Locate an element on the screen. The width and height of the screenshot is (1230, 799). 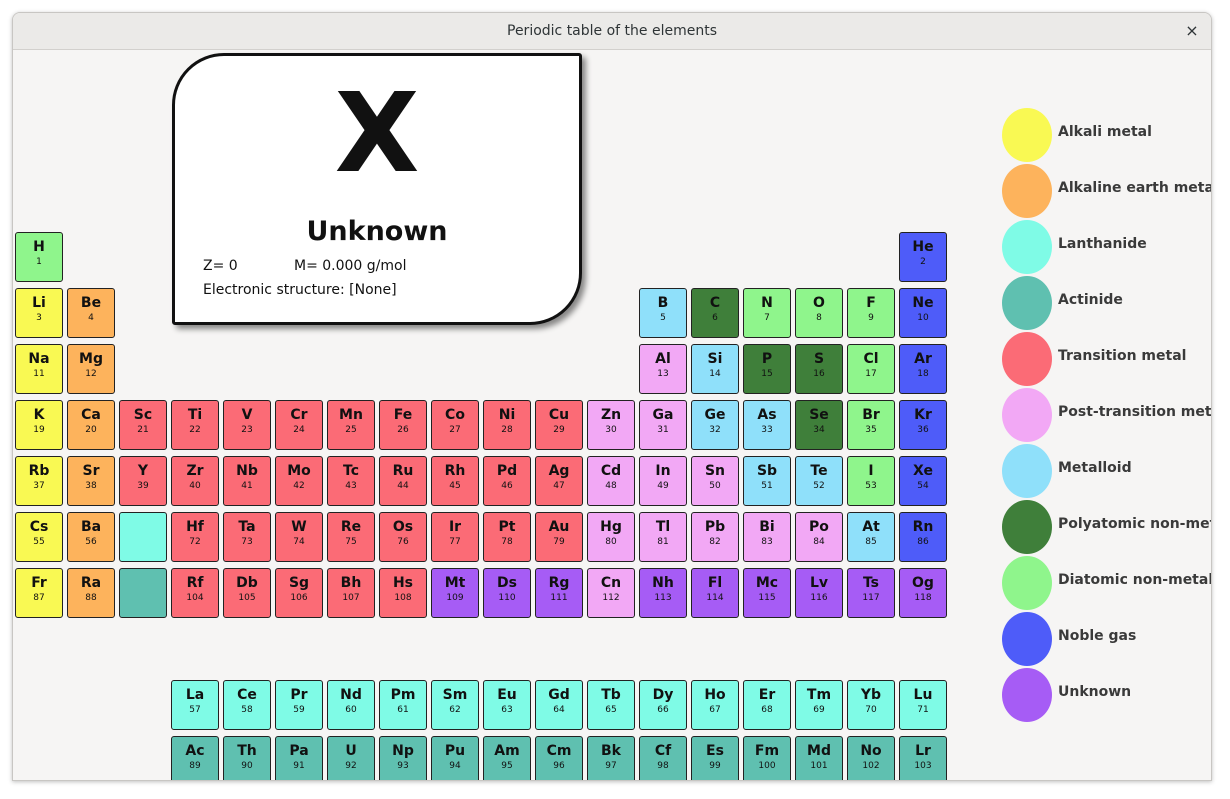
element-cell-mt: Mt 109 is located at coordinates (455, 593).